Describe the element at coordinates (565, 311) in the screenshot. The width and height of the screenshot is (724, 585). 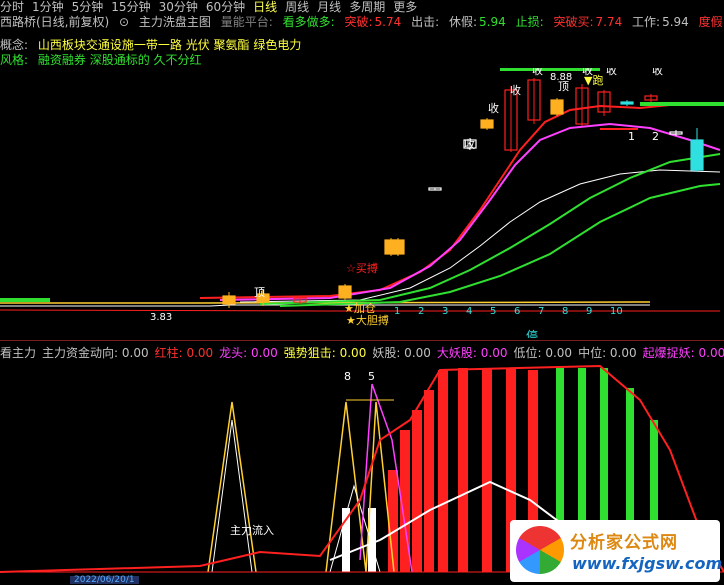
I see `day-count-7: 8` at that location.